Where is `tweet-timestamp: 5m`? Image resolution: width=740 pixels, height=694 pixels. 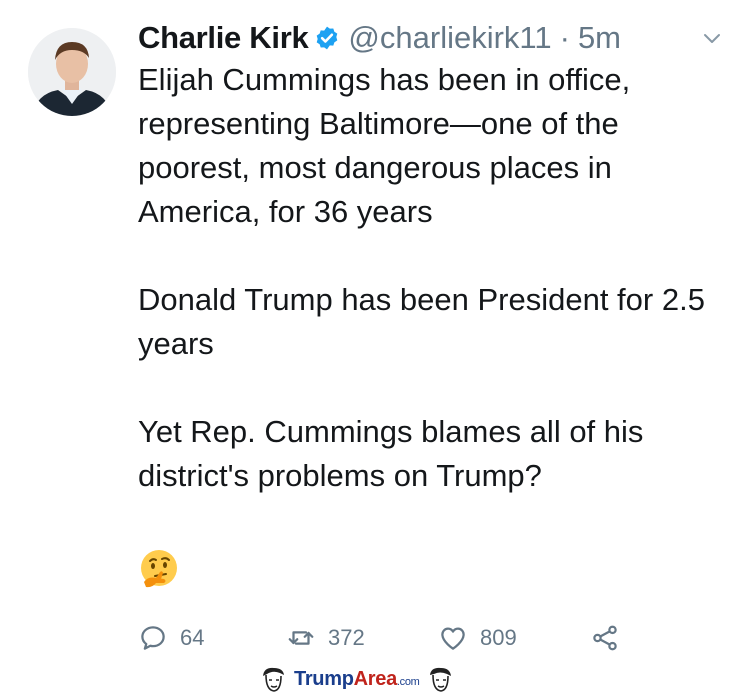 tweet-timestamp: 5m is located at coordinates (599, 38).